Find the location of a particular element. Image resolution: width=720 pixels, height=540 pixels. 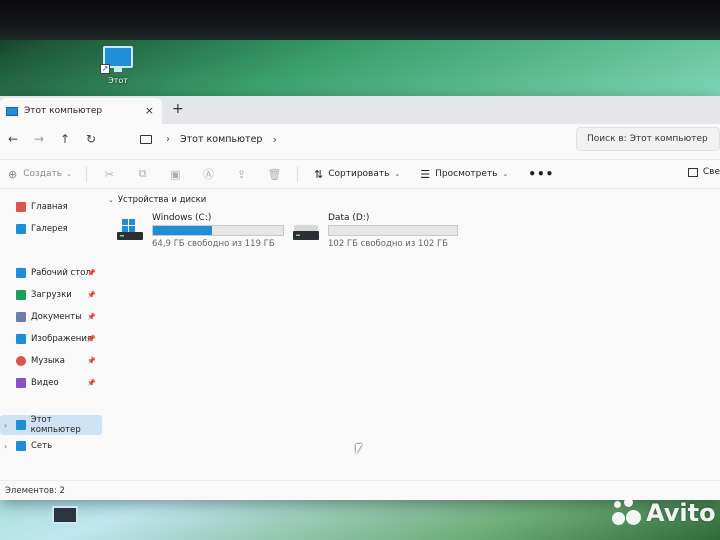

desktop-icon-label: Этот is located at coordinates (118, 80).